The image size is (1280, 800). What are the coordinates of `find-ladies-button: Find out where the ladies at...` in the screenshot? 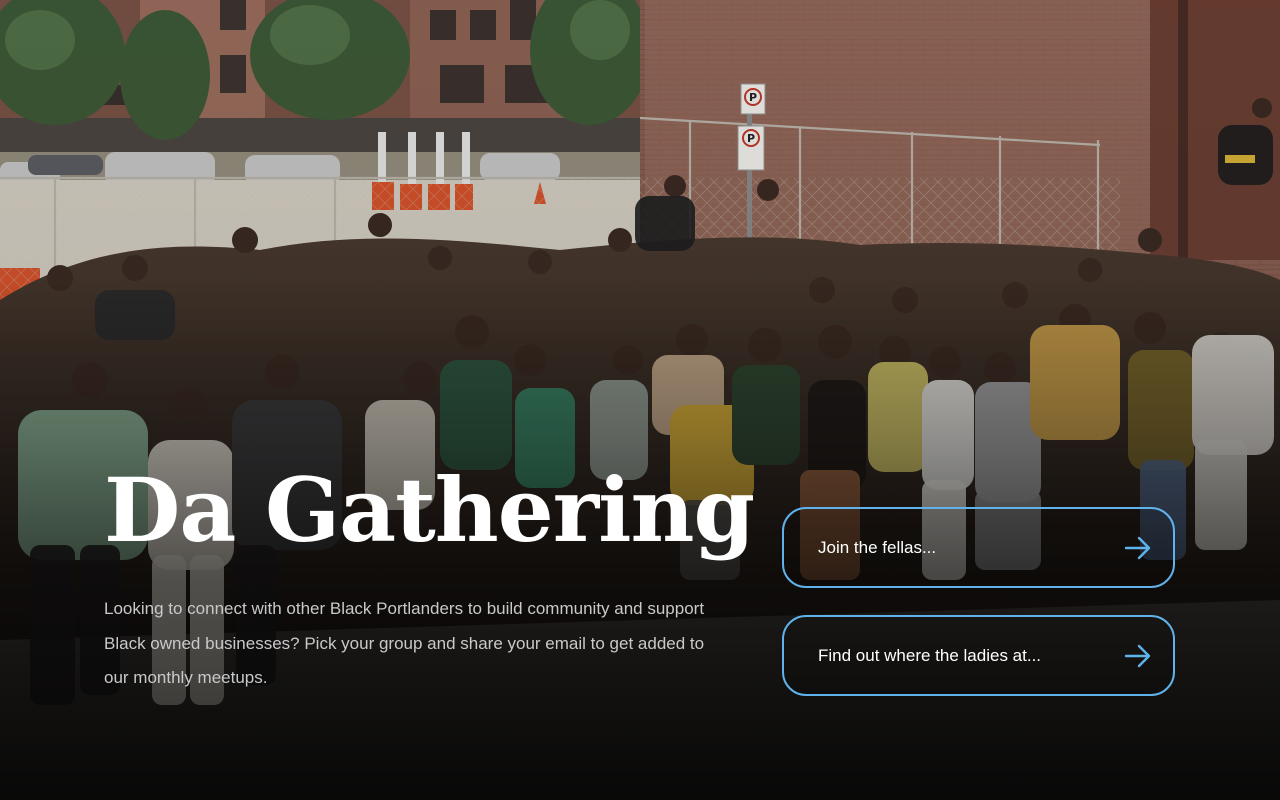 It's located at (978, 655).